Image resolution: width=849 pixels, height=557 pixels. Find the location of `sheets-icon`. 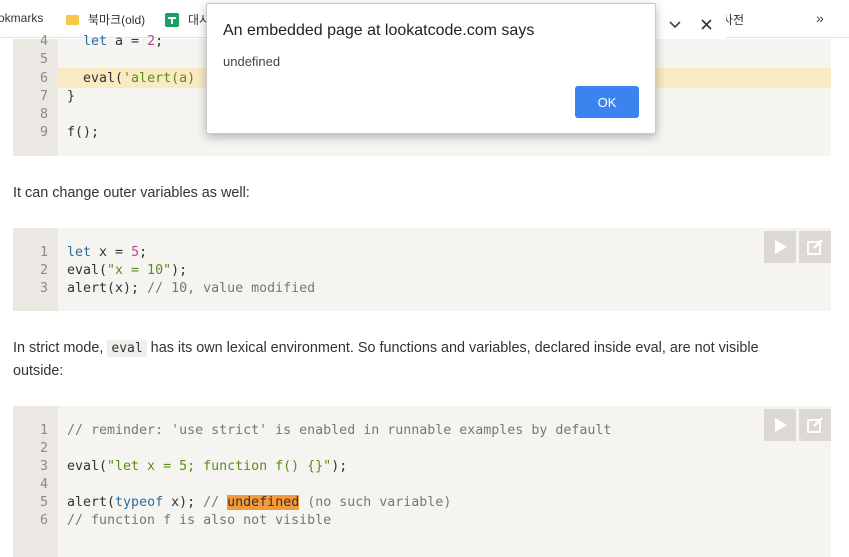

sheets-icon is located at coordinates (172, 19).